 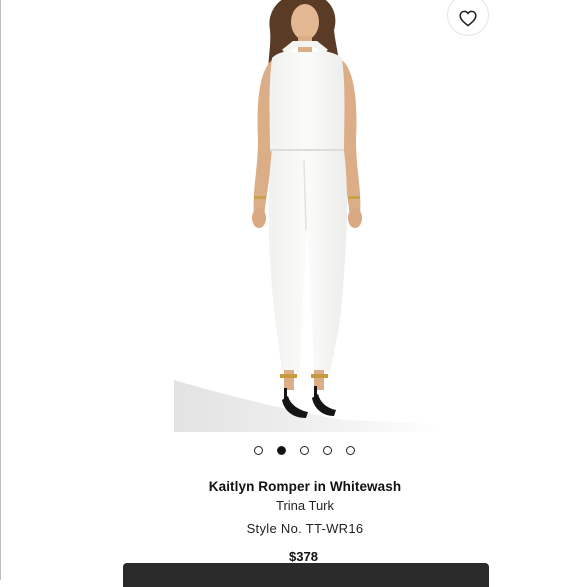 I want to click on favorite-button, so click(x=468, y=18).